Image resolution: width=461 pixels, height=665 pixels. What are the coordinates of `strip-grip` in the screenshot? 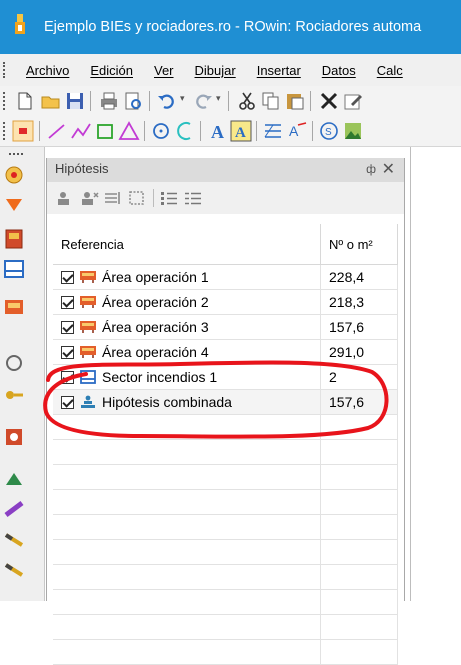 It's located at (16, 154).